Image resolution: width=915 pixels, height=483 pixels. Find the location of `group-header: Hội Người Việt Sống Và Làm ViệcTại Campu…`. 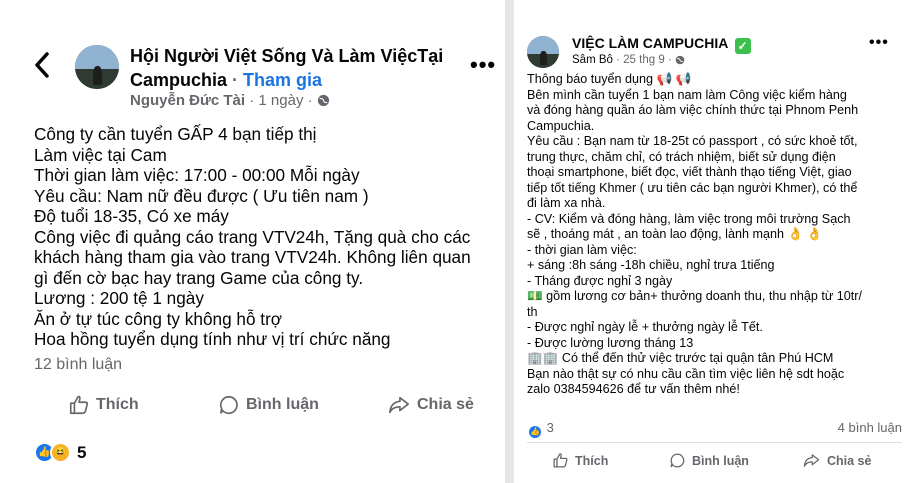

group-header: Hội Người Việt Sống Và Làm ViệcTại Campu… is located at coordinates (287, 68).